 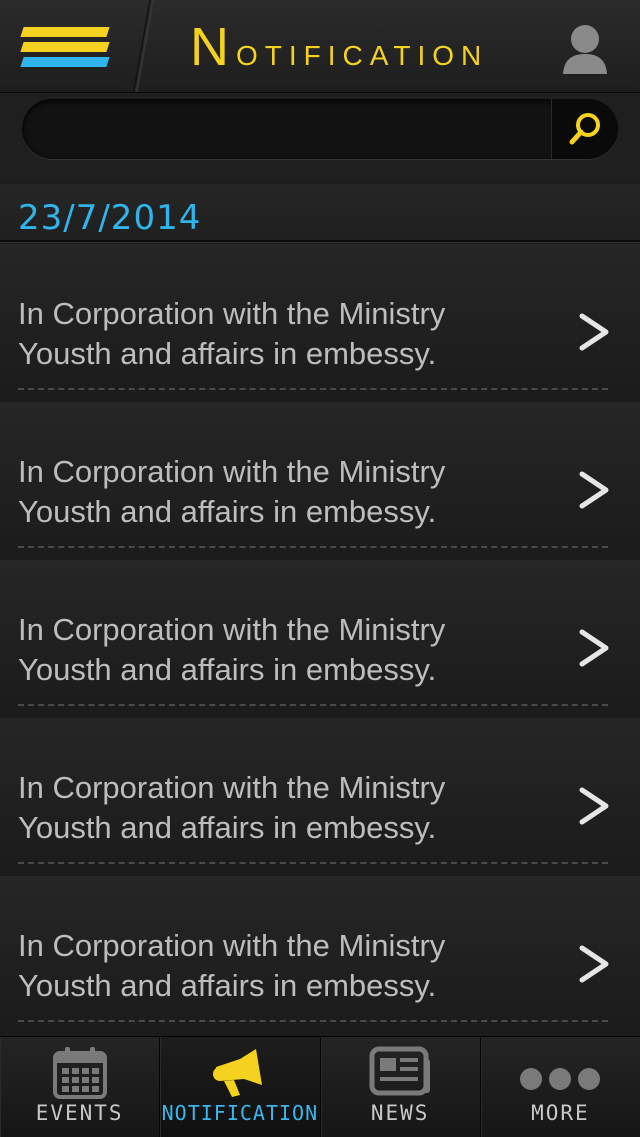 What do you see at coordinates (560, 1113) in the screenshot?
I see `tab-more-label: MORE` at bounding box center [560, 1113].